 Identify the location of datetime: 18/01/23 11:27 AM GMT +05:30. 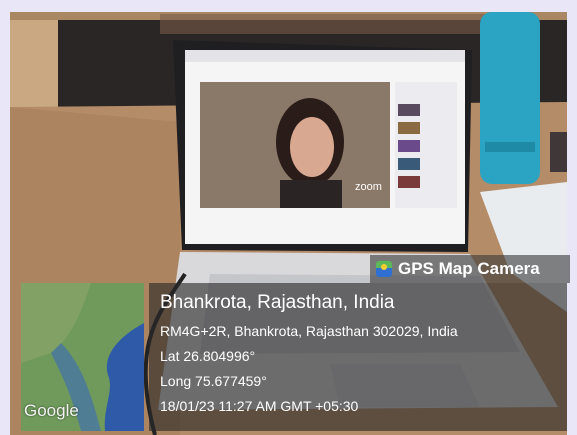
(259, 406).